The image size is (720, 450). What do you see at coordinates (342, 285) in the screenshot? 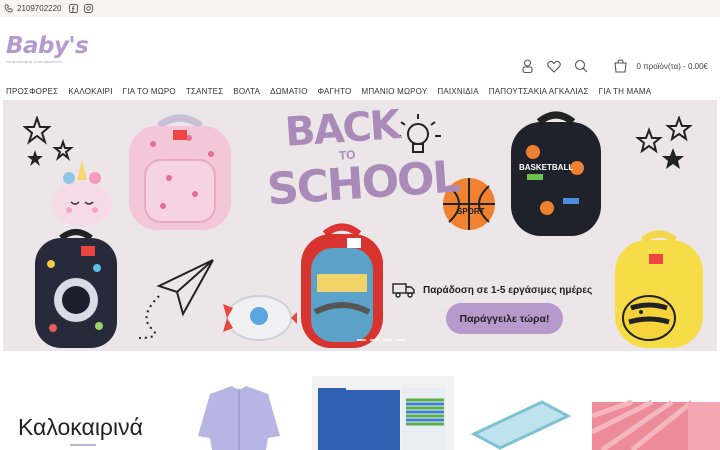
I see `city-backpack-image` at bounding box center [342, 285].